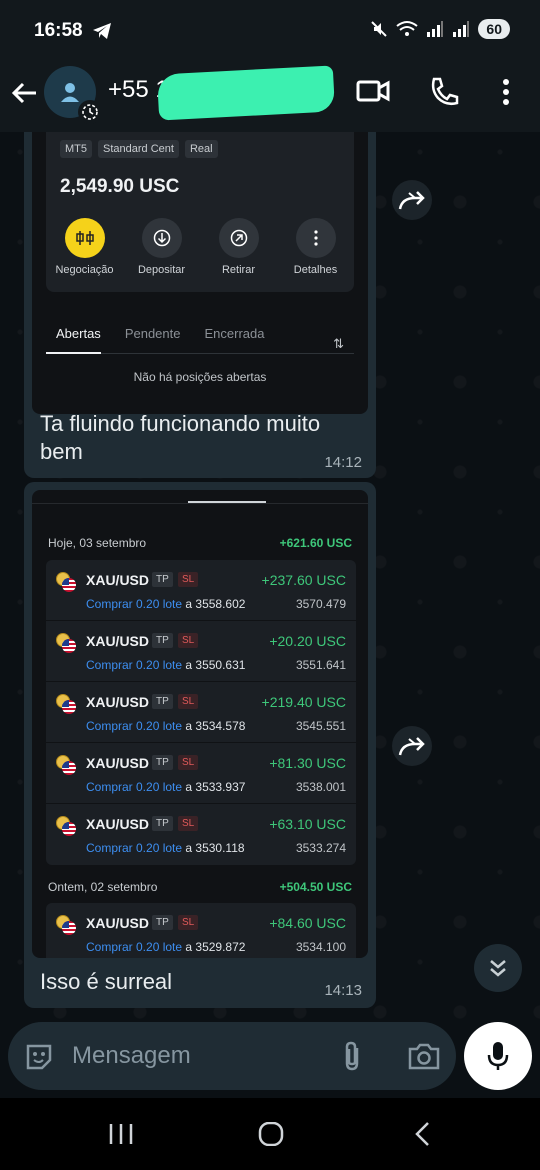  Describe the element at coordinates (494, 29) in the screenshot. I see `battery-indicator: 60` at that location.